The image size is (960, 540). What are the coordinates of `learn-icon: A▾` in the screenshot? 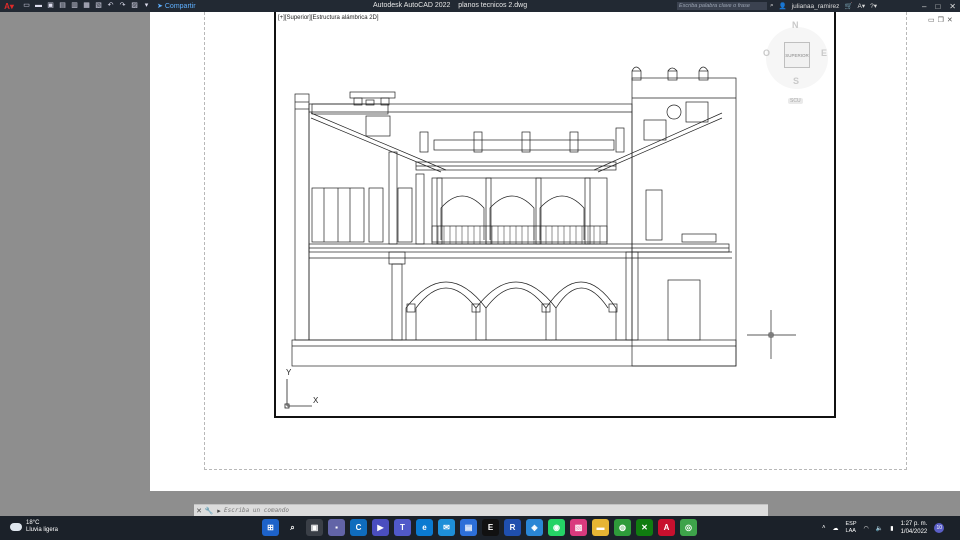 It's located at (862, 6).